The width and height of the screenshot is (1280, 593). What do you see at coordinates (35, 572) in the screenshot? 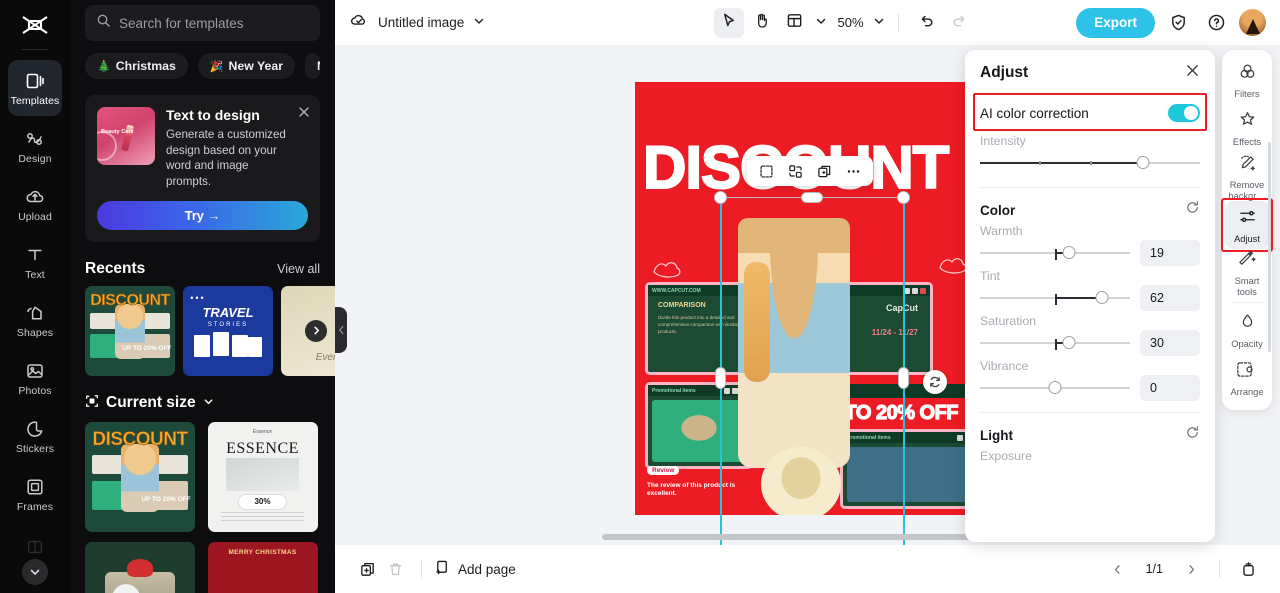
I see `sidebar-expand-button` at bounding box center [35, 572].